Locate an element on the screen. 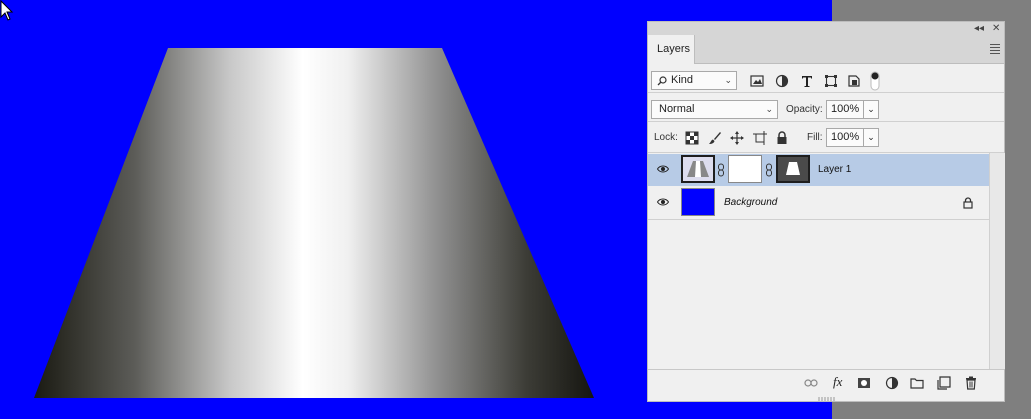  adjustment-filter-icon is located at coordinates (782, 81).